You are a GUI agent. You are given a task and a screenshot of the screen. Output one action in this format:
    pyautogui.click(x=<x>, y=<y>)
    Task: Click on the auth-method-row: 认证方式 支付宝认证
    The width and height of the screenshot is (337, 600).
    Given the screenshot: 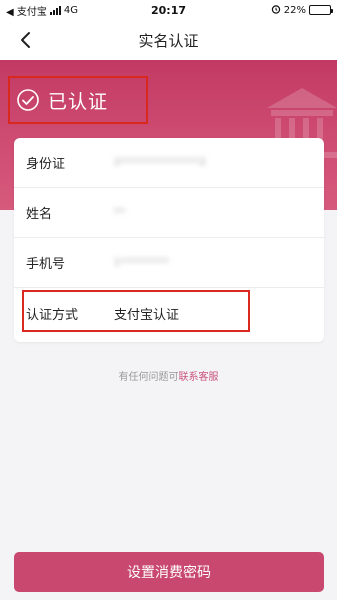 What is the action you would take?
    pyautogui.click(x=169, y=313)
    